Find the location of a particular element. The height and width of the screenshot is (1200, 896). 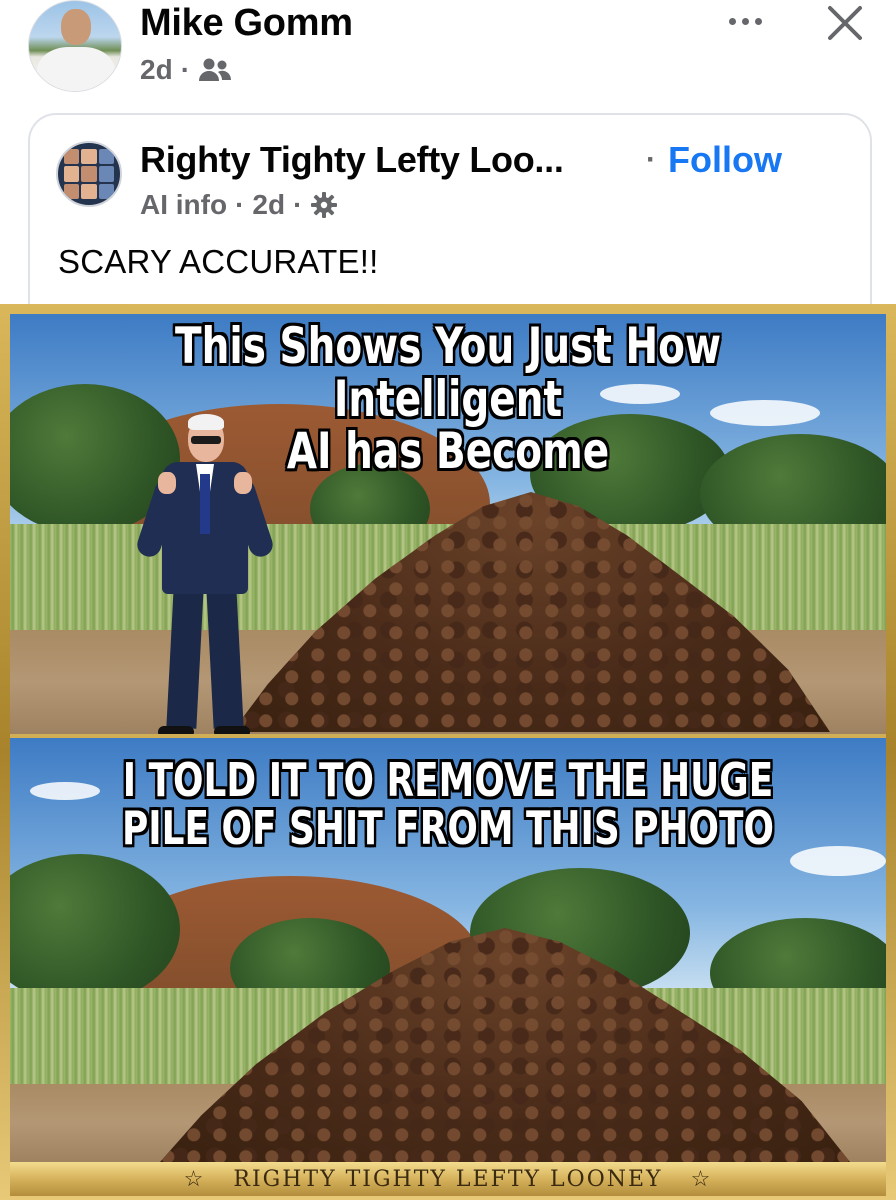

meme-bottom-line-1: I TOLD IT TO REMOVE THE HUGE is located at coordinates (448, 780).